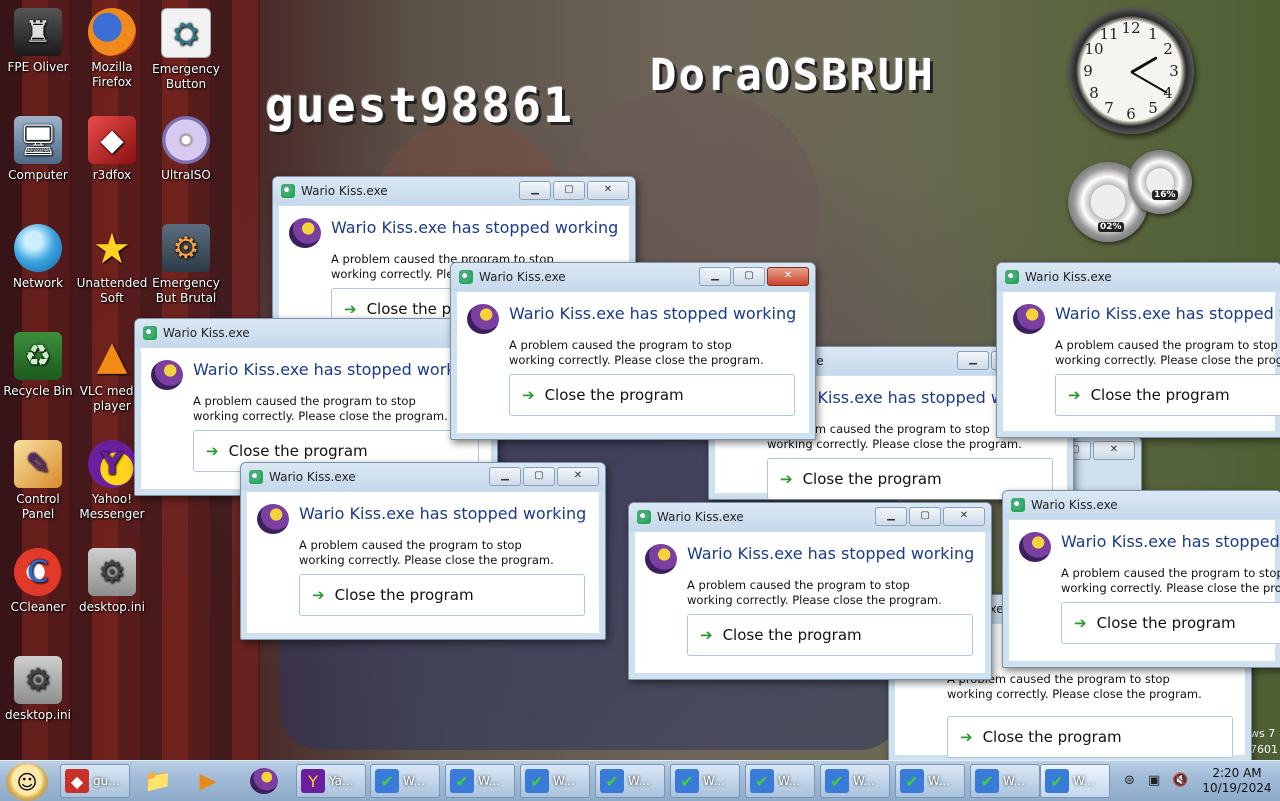  I want to click on desktop-icon-computer: 🖥 Computer, so click(38, 149).